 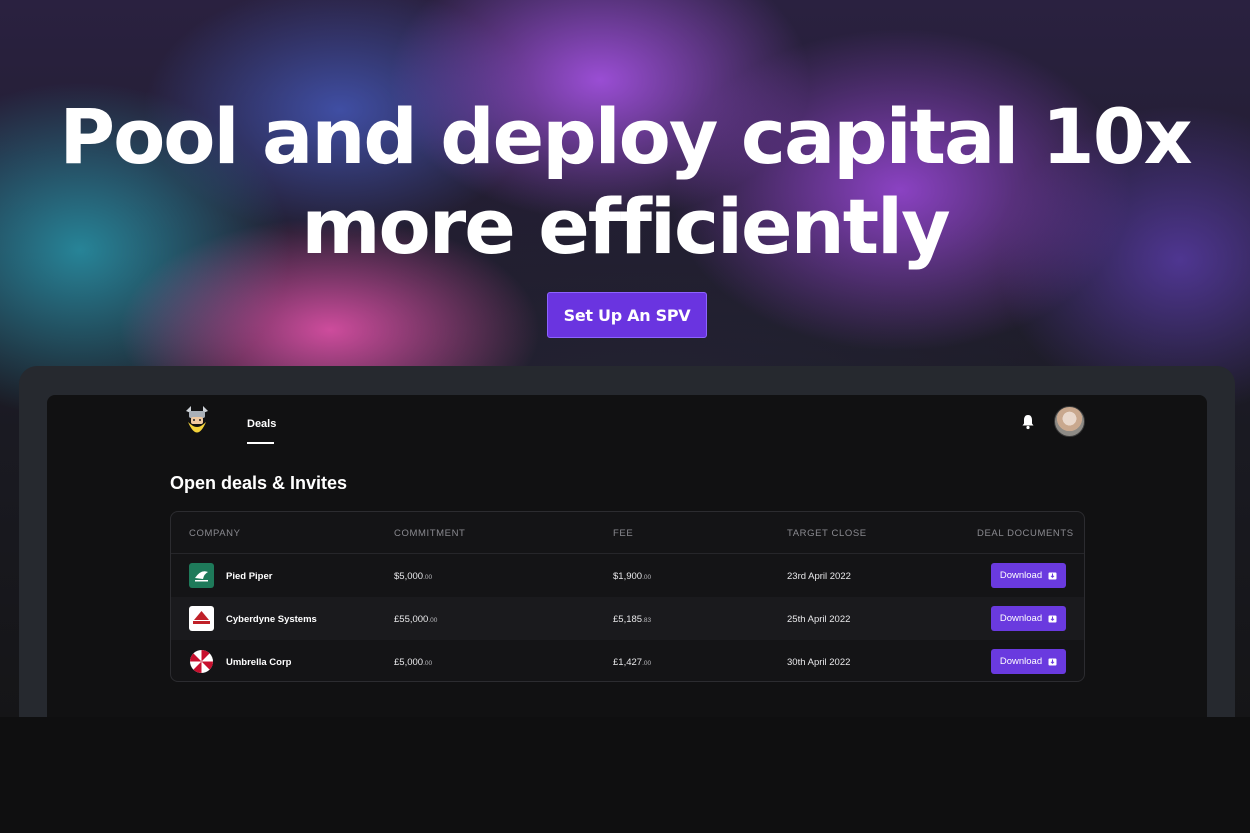 I want to click on commitment-amount: $5,000, so click(x=409, y=576).